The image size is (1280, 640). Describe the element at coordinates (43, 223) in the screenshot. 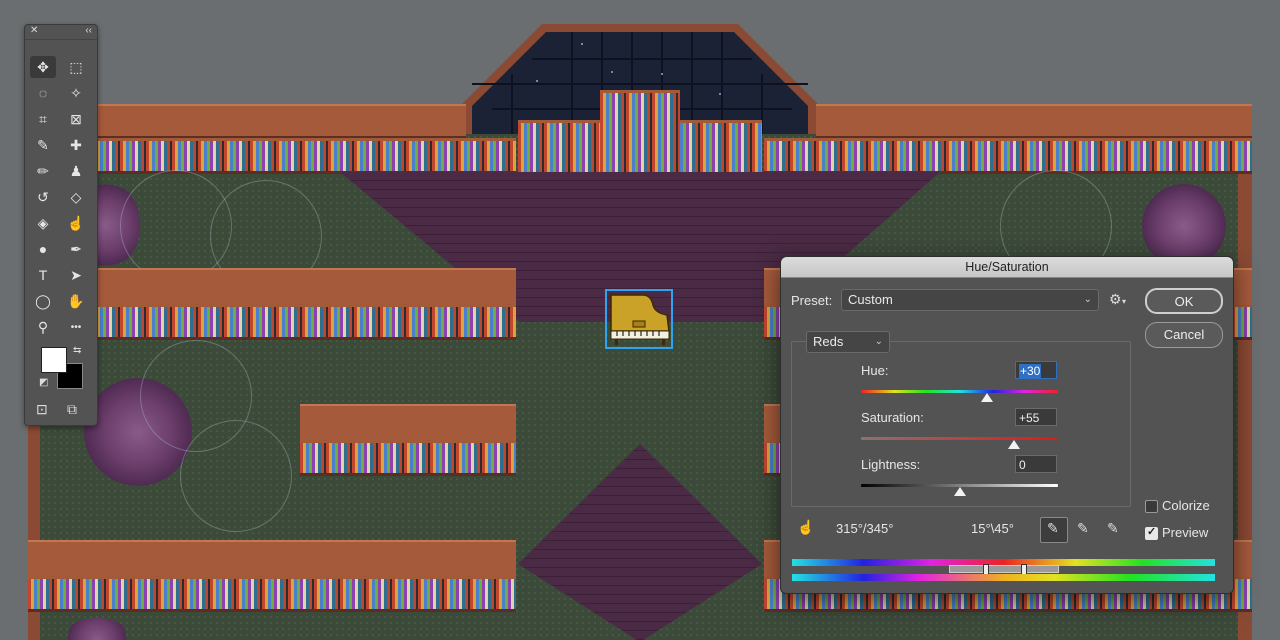

I see `paint-bucket-tool-icon: ◈` at that location.